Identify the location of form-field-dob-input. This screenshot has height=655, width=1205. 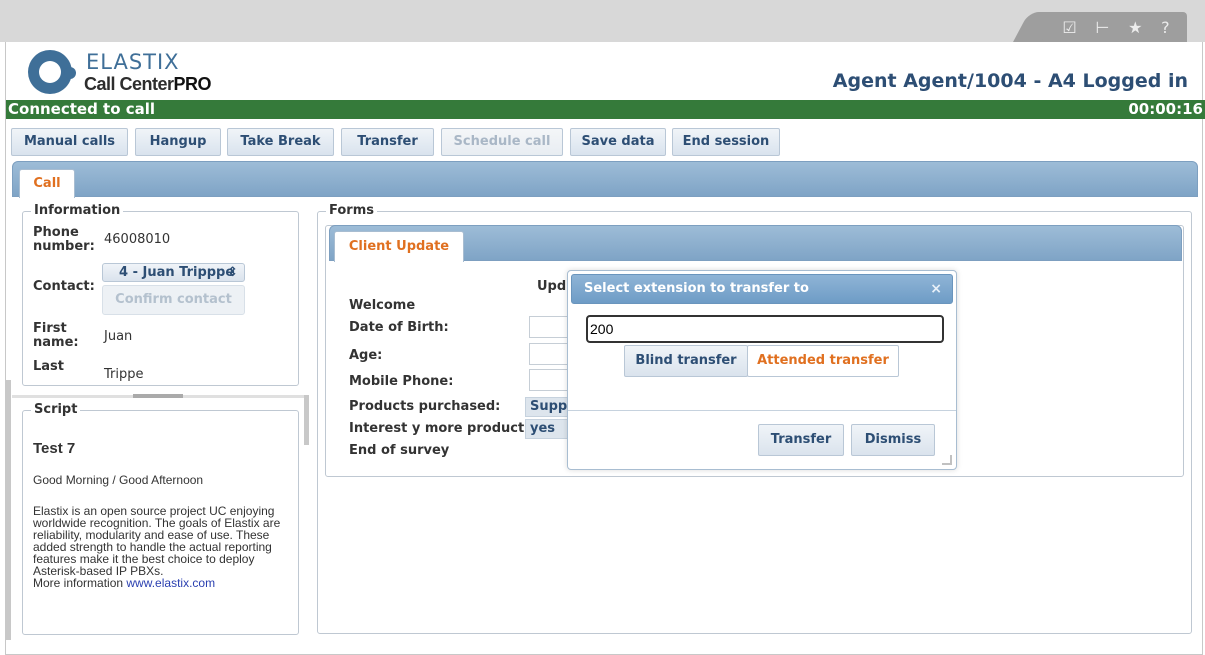
(549, 327).